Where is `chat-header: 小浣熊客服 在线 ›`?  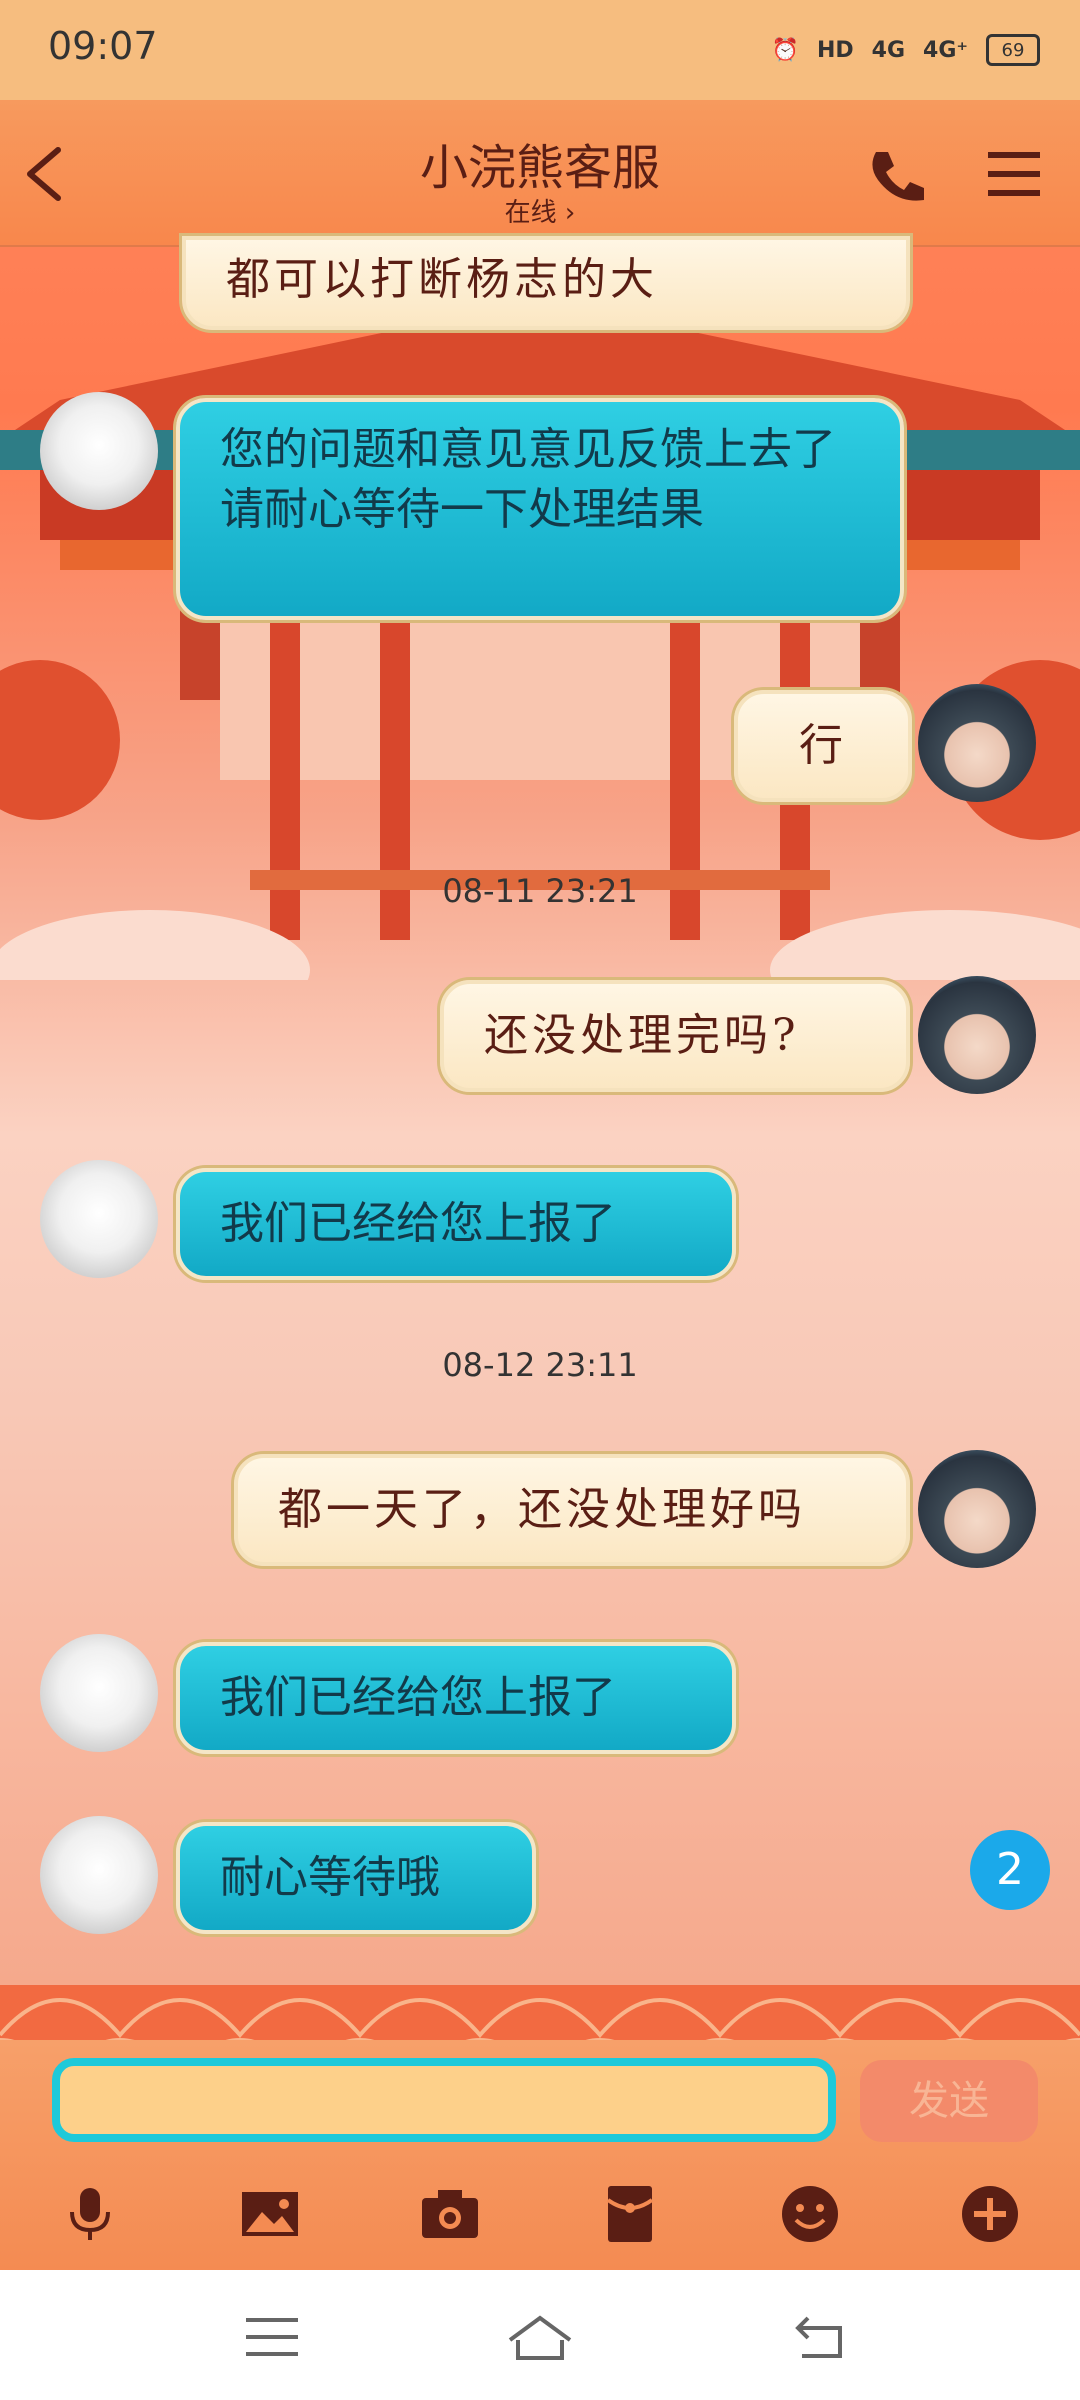 chat-header: 小浣熊客服 在线 › is located at coordinates (540, 173).